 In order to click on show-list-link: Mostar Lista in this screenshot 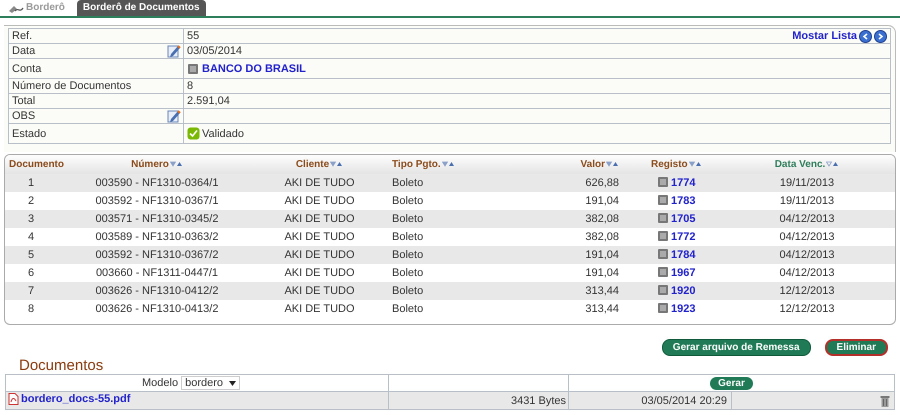, I will do `click(824, 36)`.